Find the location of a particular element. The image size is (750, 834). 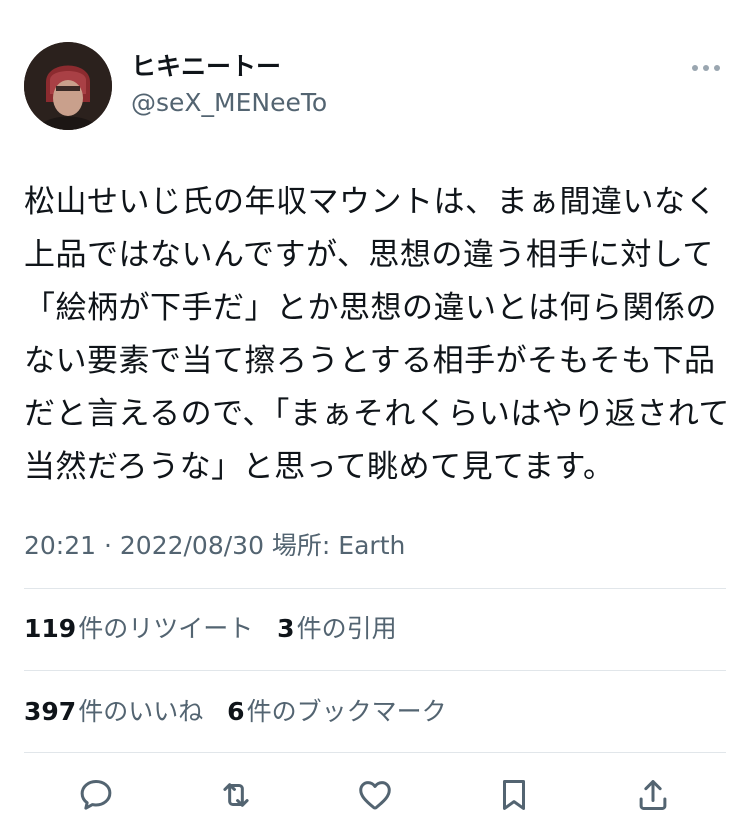

retweet-button is located at coordinates (236, 795).